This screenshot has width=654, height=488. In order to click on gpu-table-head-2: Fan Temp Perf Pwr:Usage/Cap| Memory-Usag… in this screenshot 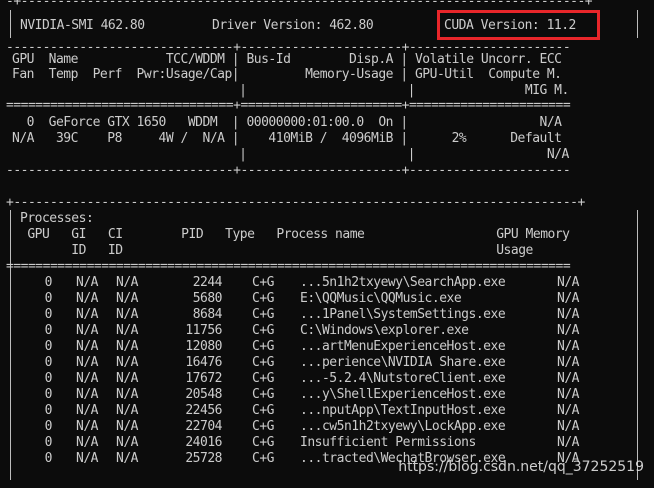, I will do `click(287, 74)`.